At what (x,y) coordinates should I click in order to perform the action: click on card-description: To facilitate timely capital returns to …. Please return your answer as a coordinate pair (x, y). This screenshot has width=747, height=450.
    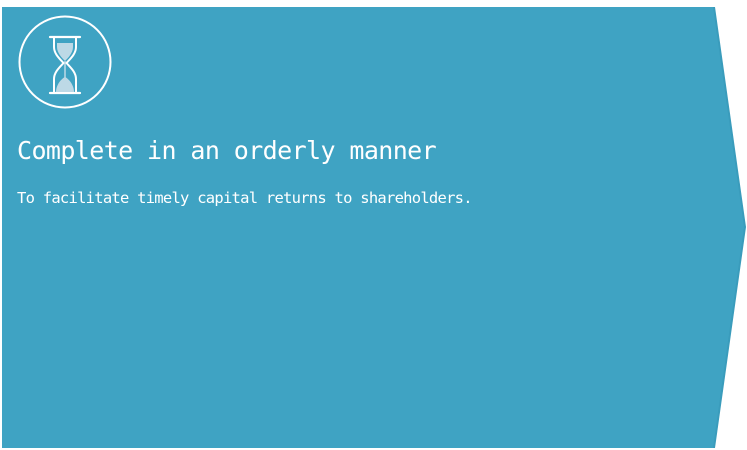
    Looking at the image, I should click on (245, 198).